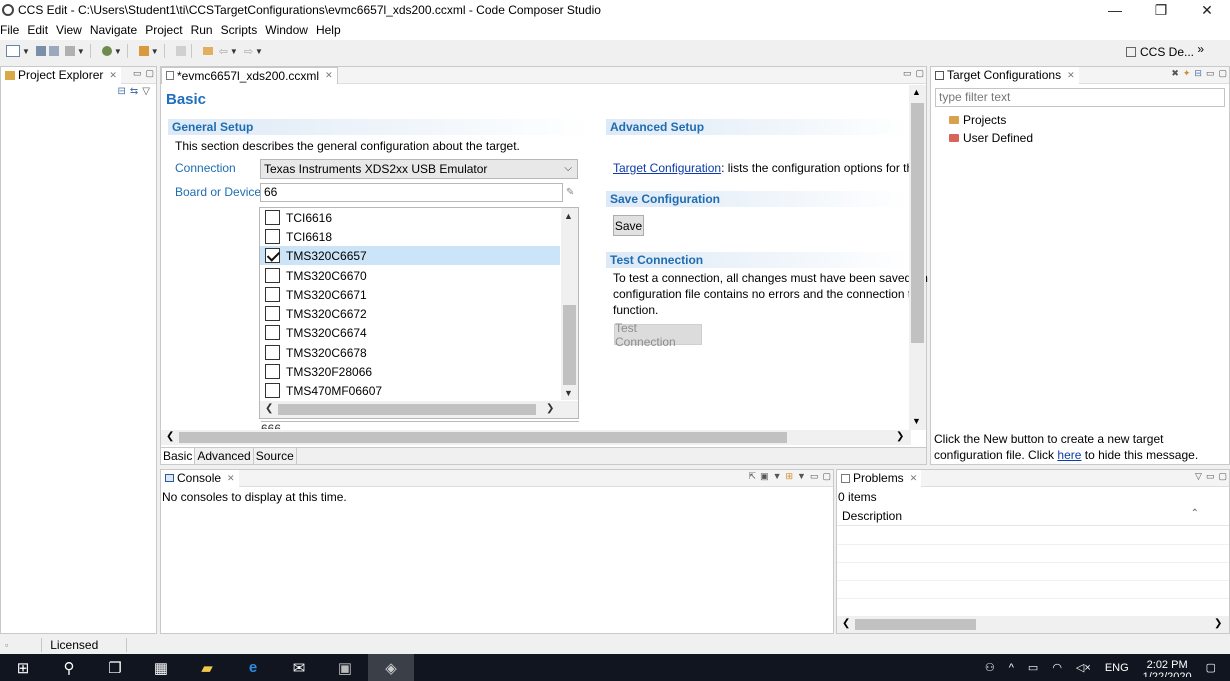 This screenshot has height=681, width=1230. What do you see at coordinates (23, 667) in the screenshot?
I see `windows-start-icon: ⊞` at bounding box center [23, 667].